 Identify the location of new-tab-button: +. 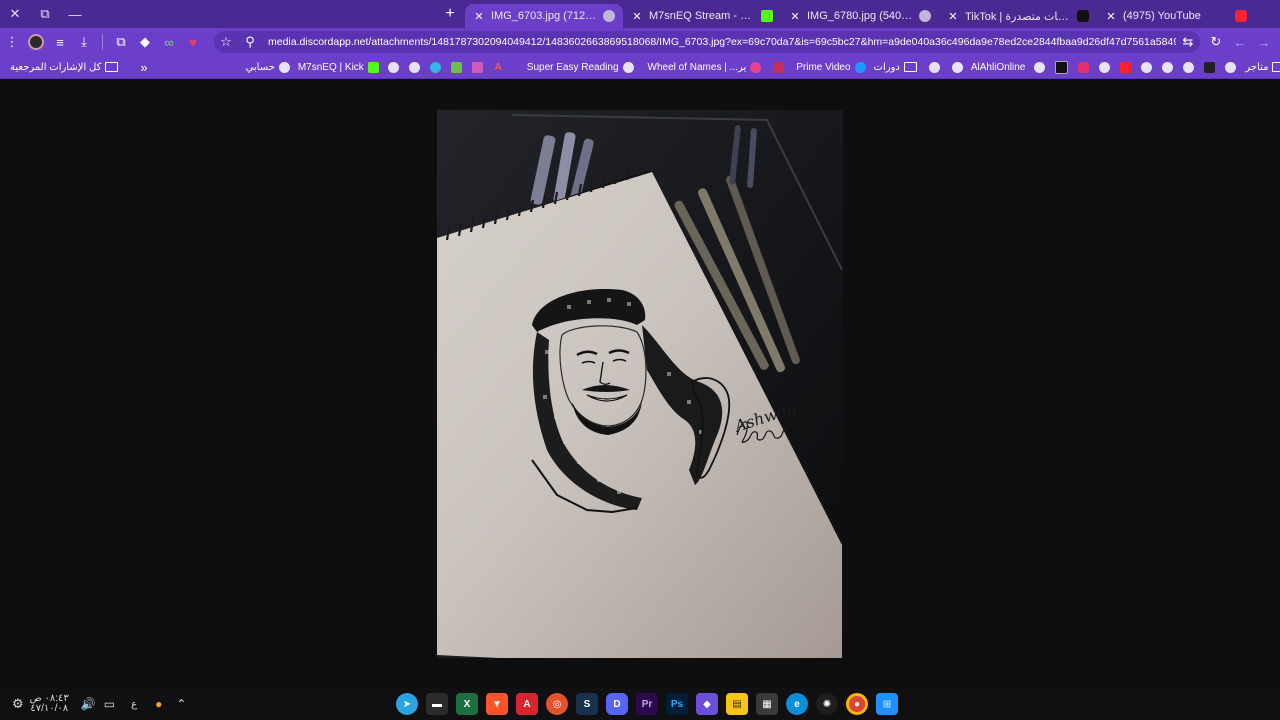
(450, 14).